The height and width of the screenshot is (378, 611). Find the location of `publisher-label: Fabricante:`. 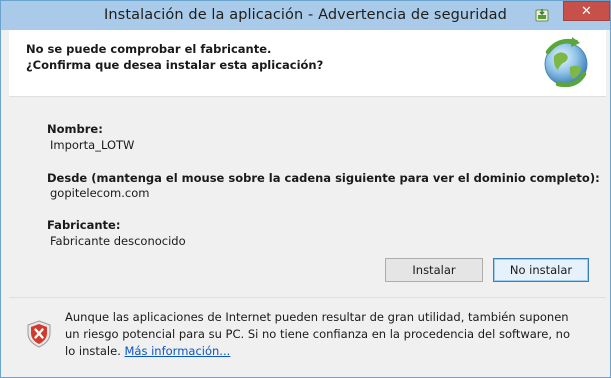

publisher-label: Fabricante: is located at coordinates (84, 225).